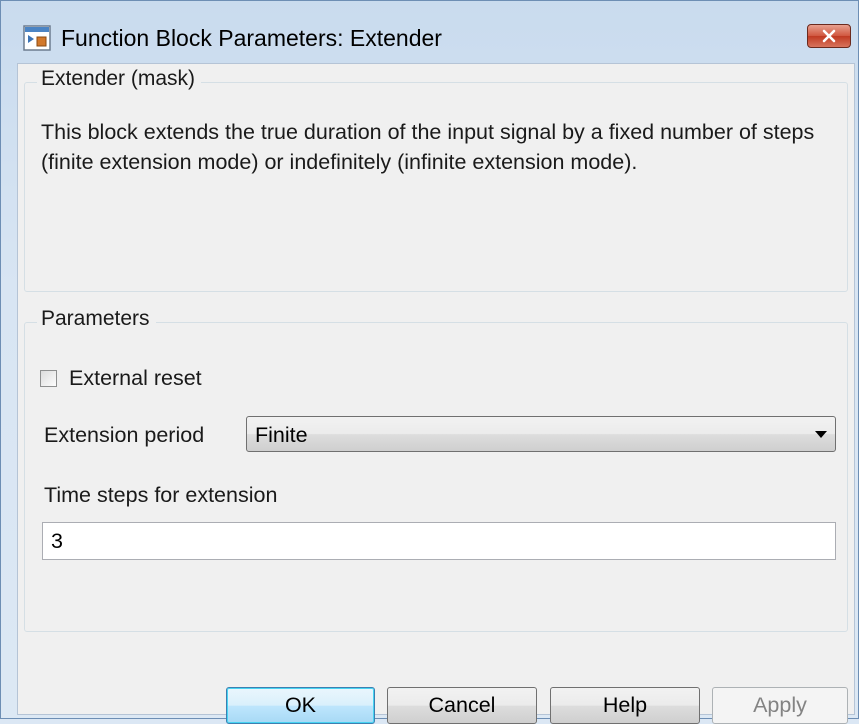 The image size is (859, 724). Describe the element at coordinates (48, 378) in the screenshot. I see `external-reset-checkbox` at that location.